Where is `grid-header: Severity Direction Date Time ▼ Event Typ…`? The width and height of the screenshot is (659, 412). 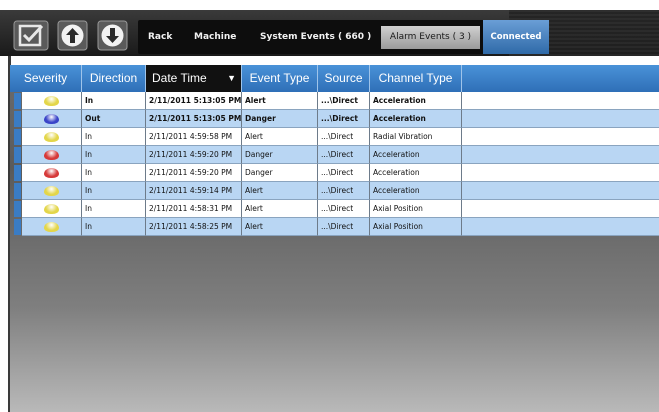 grid-header: Severity Direction Date Time ▼ Event Typ… is located at coordinates (334, 78).